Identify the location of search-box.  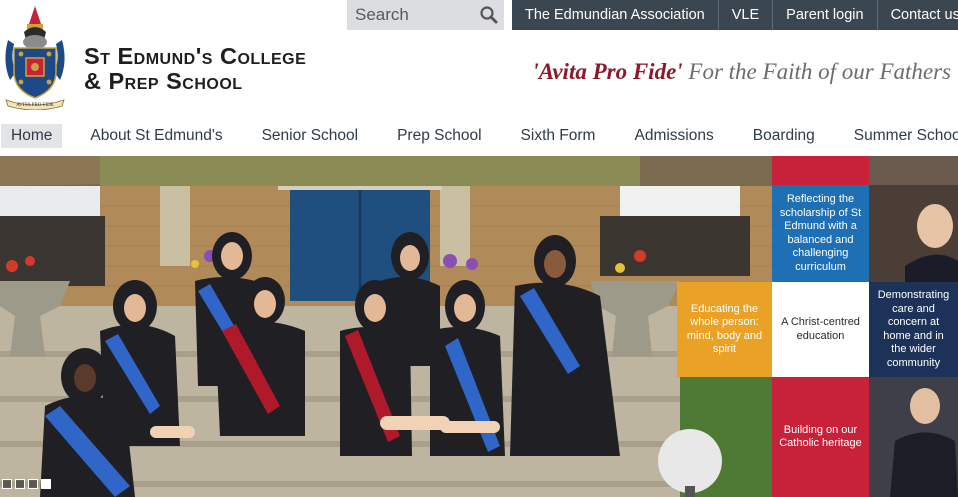
(425, 15).